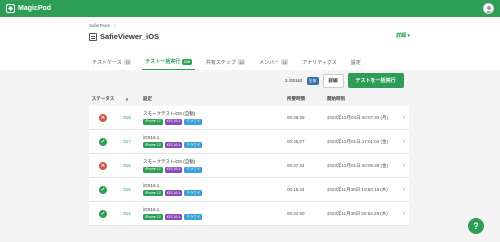 This screenshot has width=500, height=242. I want to click on header-settings: 設定, so click(147, 98).